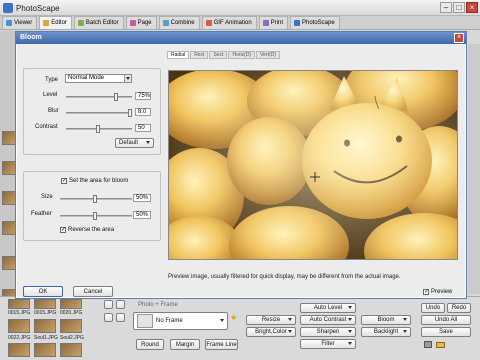  What do you see at coordinates (446, 332) in the screenshot?
I see `save-button: Save` at bounding box center [446, 332].